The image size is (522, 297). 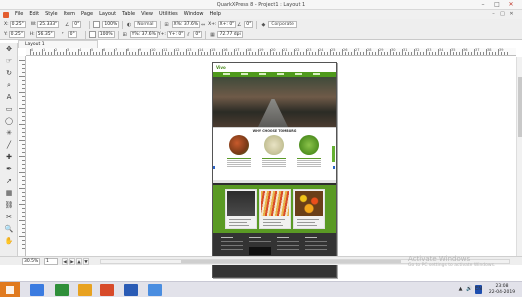 What do you see at coordinates (291, 261) in the screenshot?
I see `horizontal-scroll-thumb` at bounding box center [291, 261].